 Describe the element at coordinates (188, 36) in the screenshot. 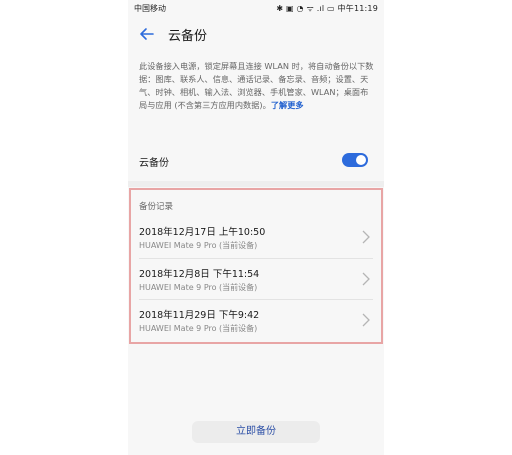

I see `page-title: 云备份` at that location.